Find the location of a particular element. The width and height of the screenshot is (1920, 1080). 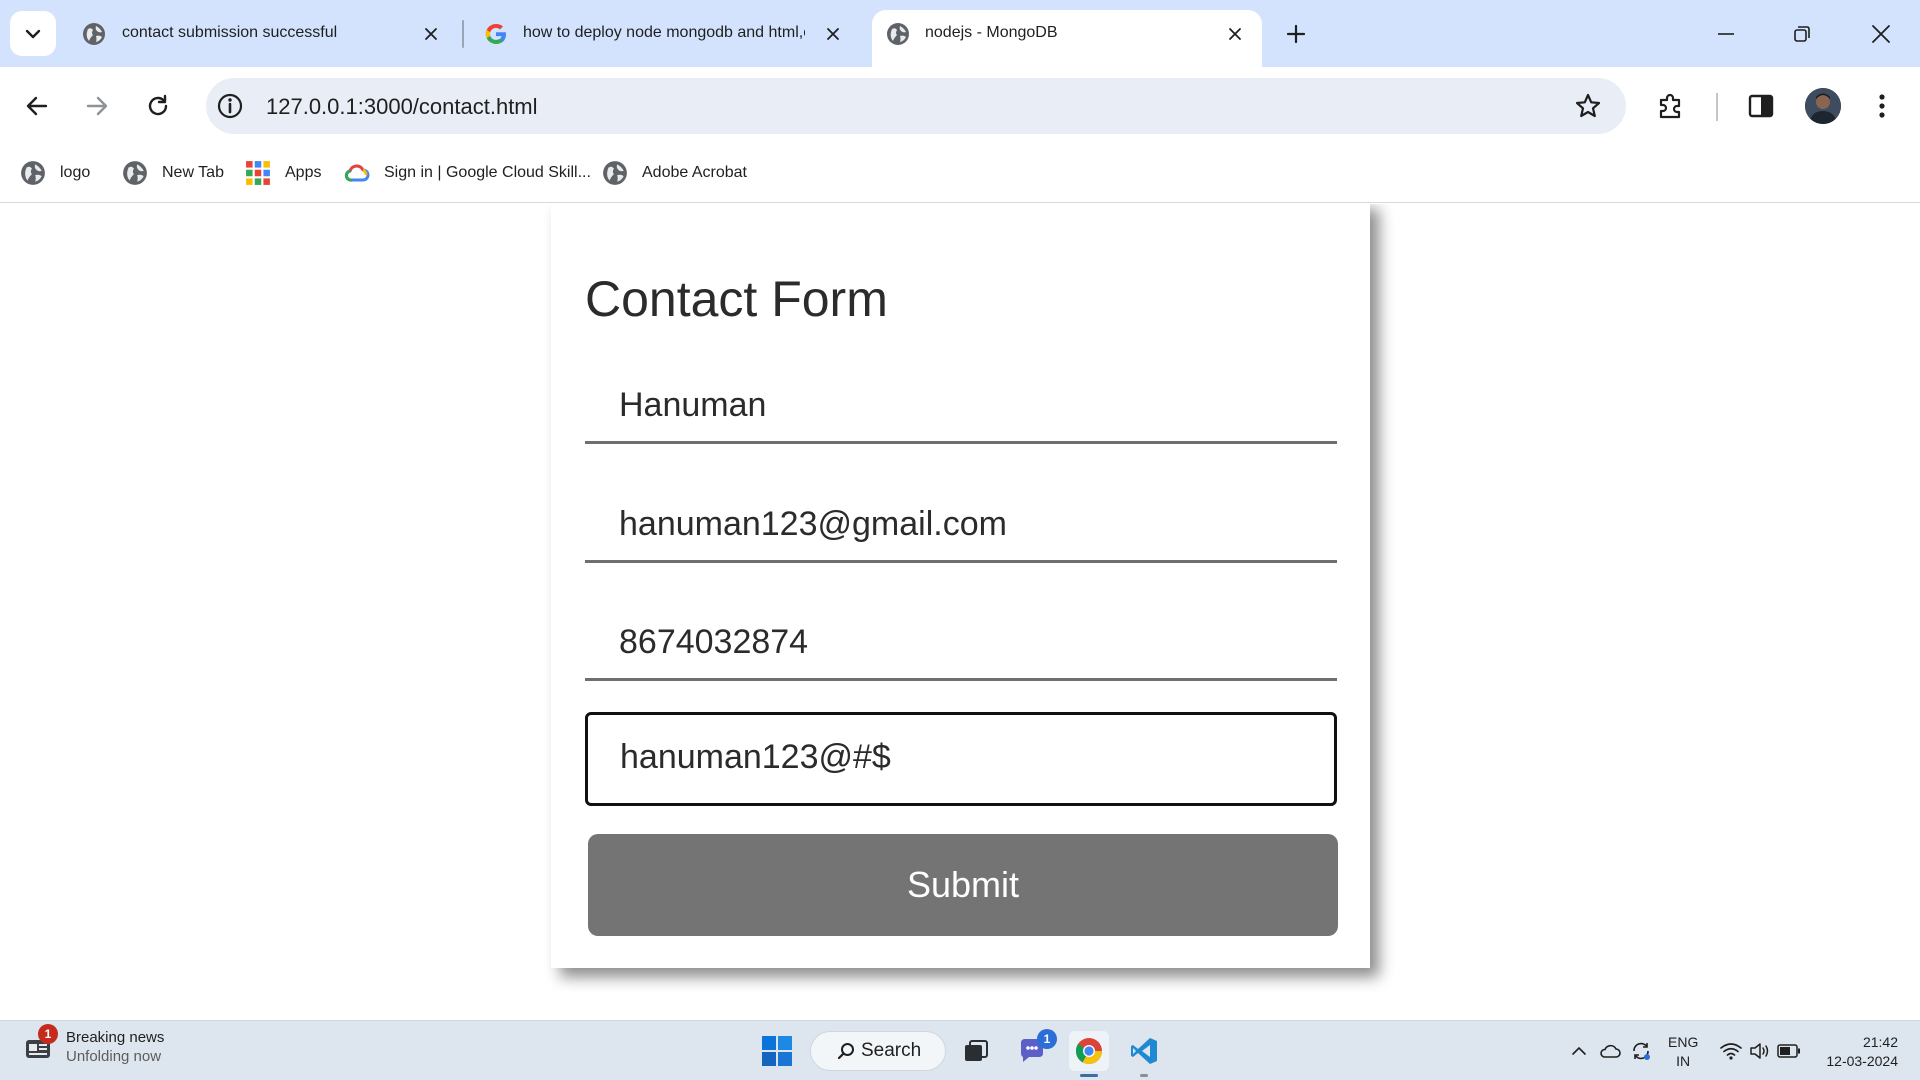

bookmark-new-tab: New Tab is located at coordinates (173, 173).